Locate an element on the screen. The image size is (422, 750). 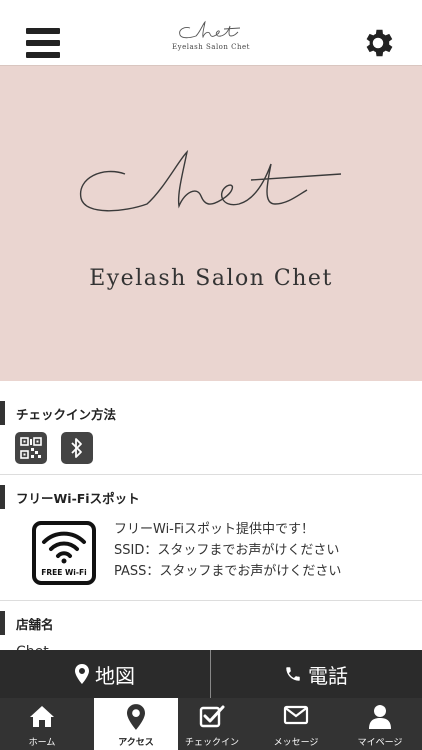
wifi-icon is located at coordinates (64, 547).